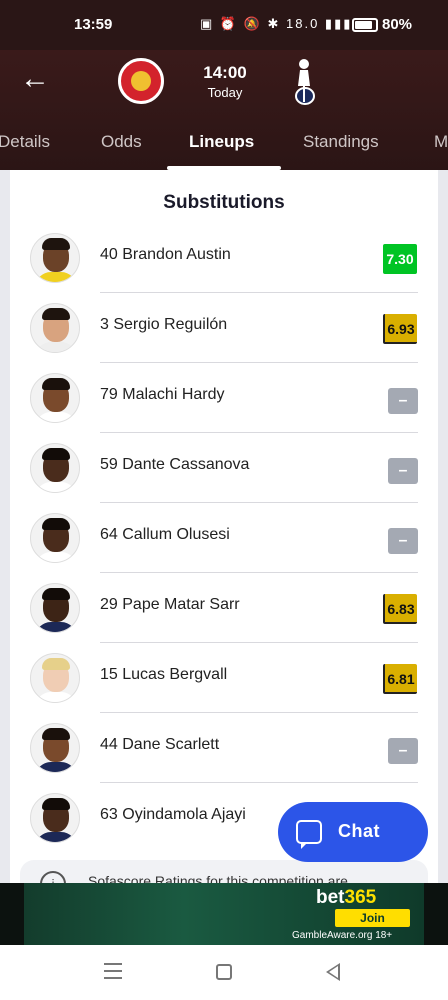 This screenshot has width=448, height=1000. What do you see at coordinates (330, 897) in the screenshot?
I see `ad-brand-part1: bet` at bounding box center [330, 897].